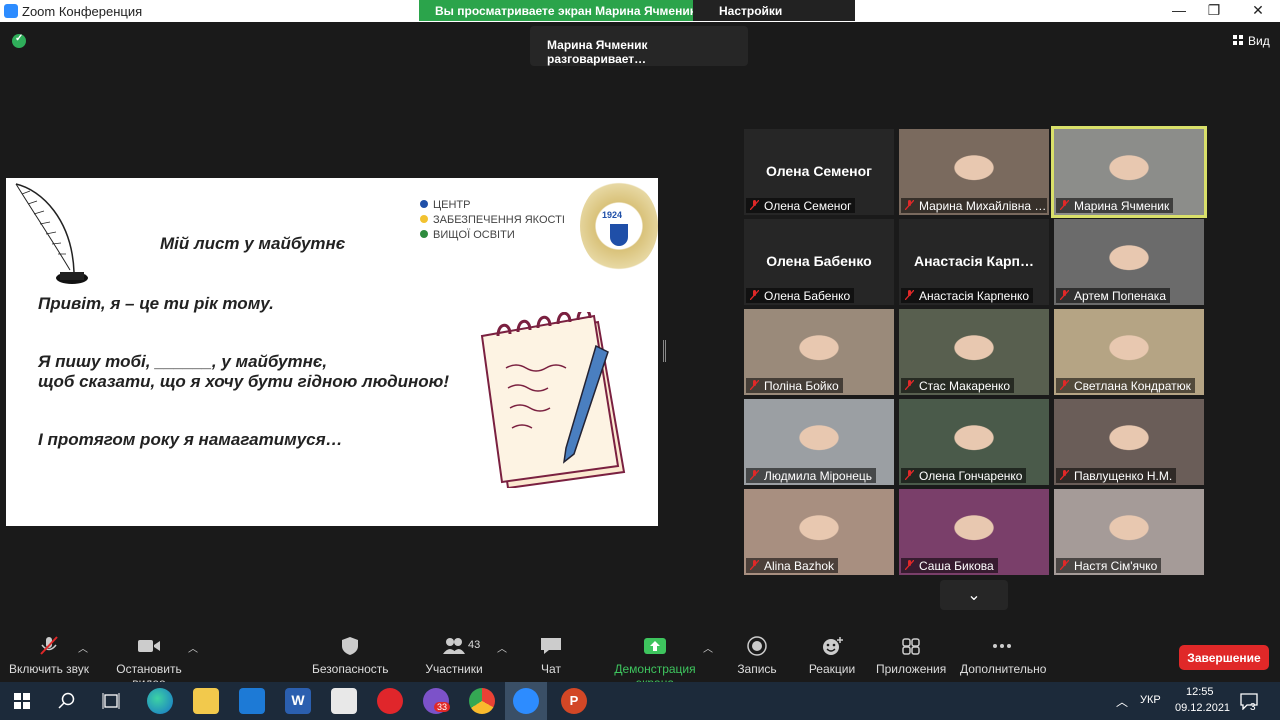 This screenshot has width=1280, height=720. I want to click on video-options-caret-icon: ︿, so click(193, 647).